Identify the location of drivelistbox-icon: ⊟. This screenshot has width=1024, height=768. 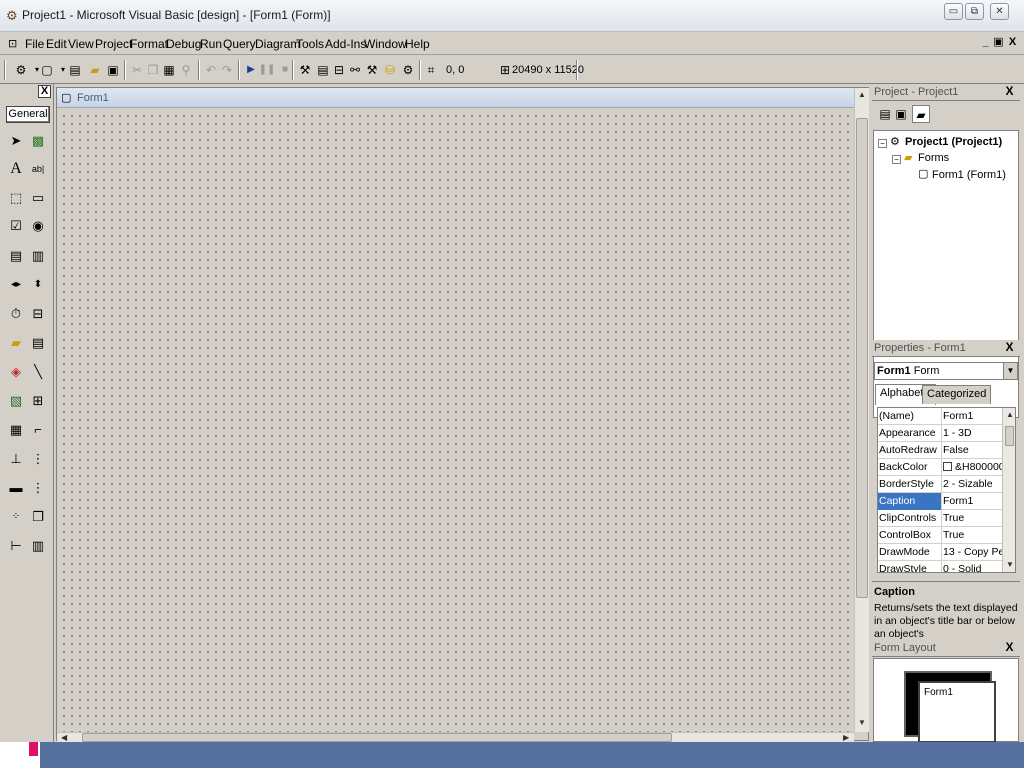
(38, 314).